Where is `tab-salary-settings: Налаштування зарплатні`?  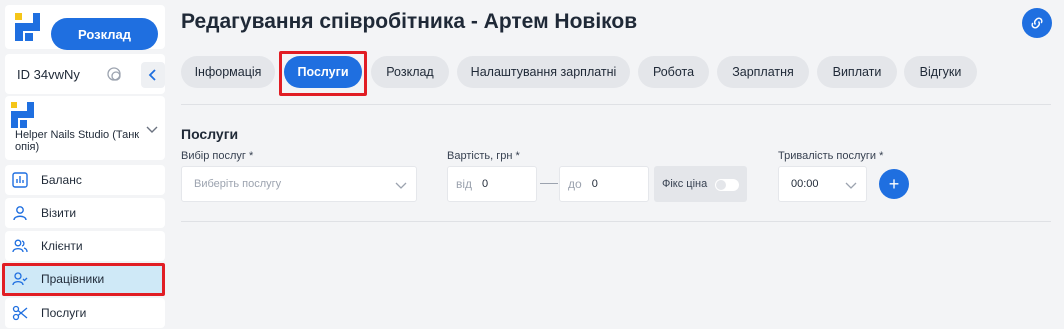
tab-salary-settings: Налаштування зарплатні is located at coordinates (543, 72).